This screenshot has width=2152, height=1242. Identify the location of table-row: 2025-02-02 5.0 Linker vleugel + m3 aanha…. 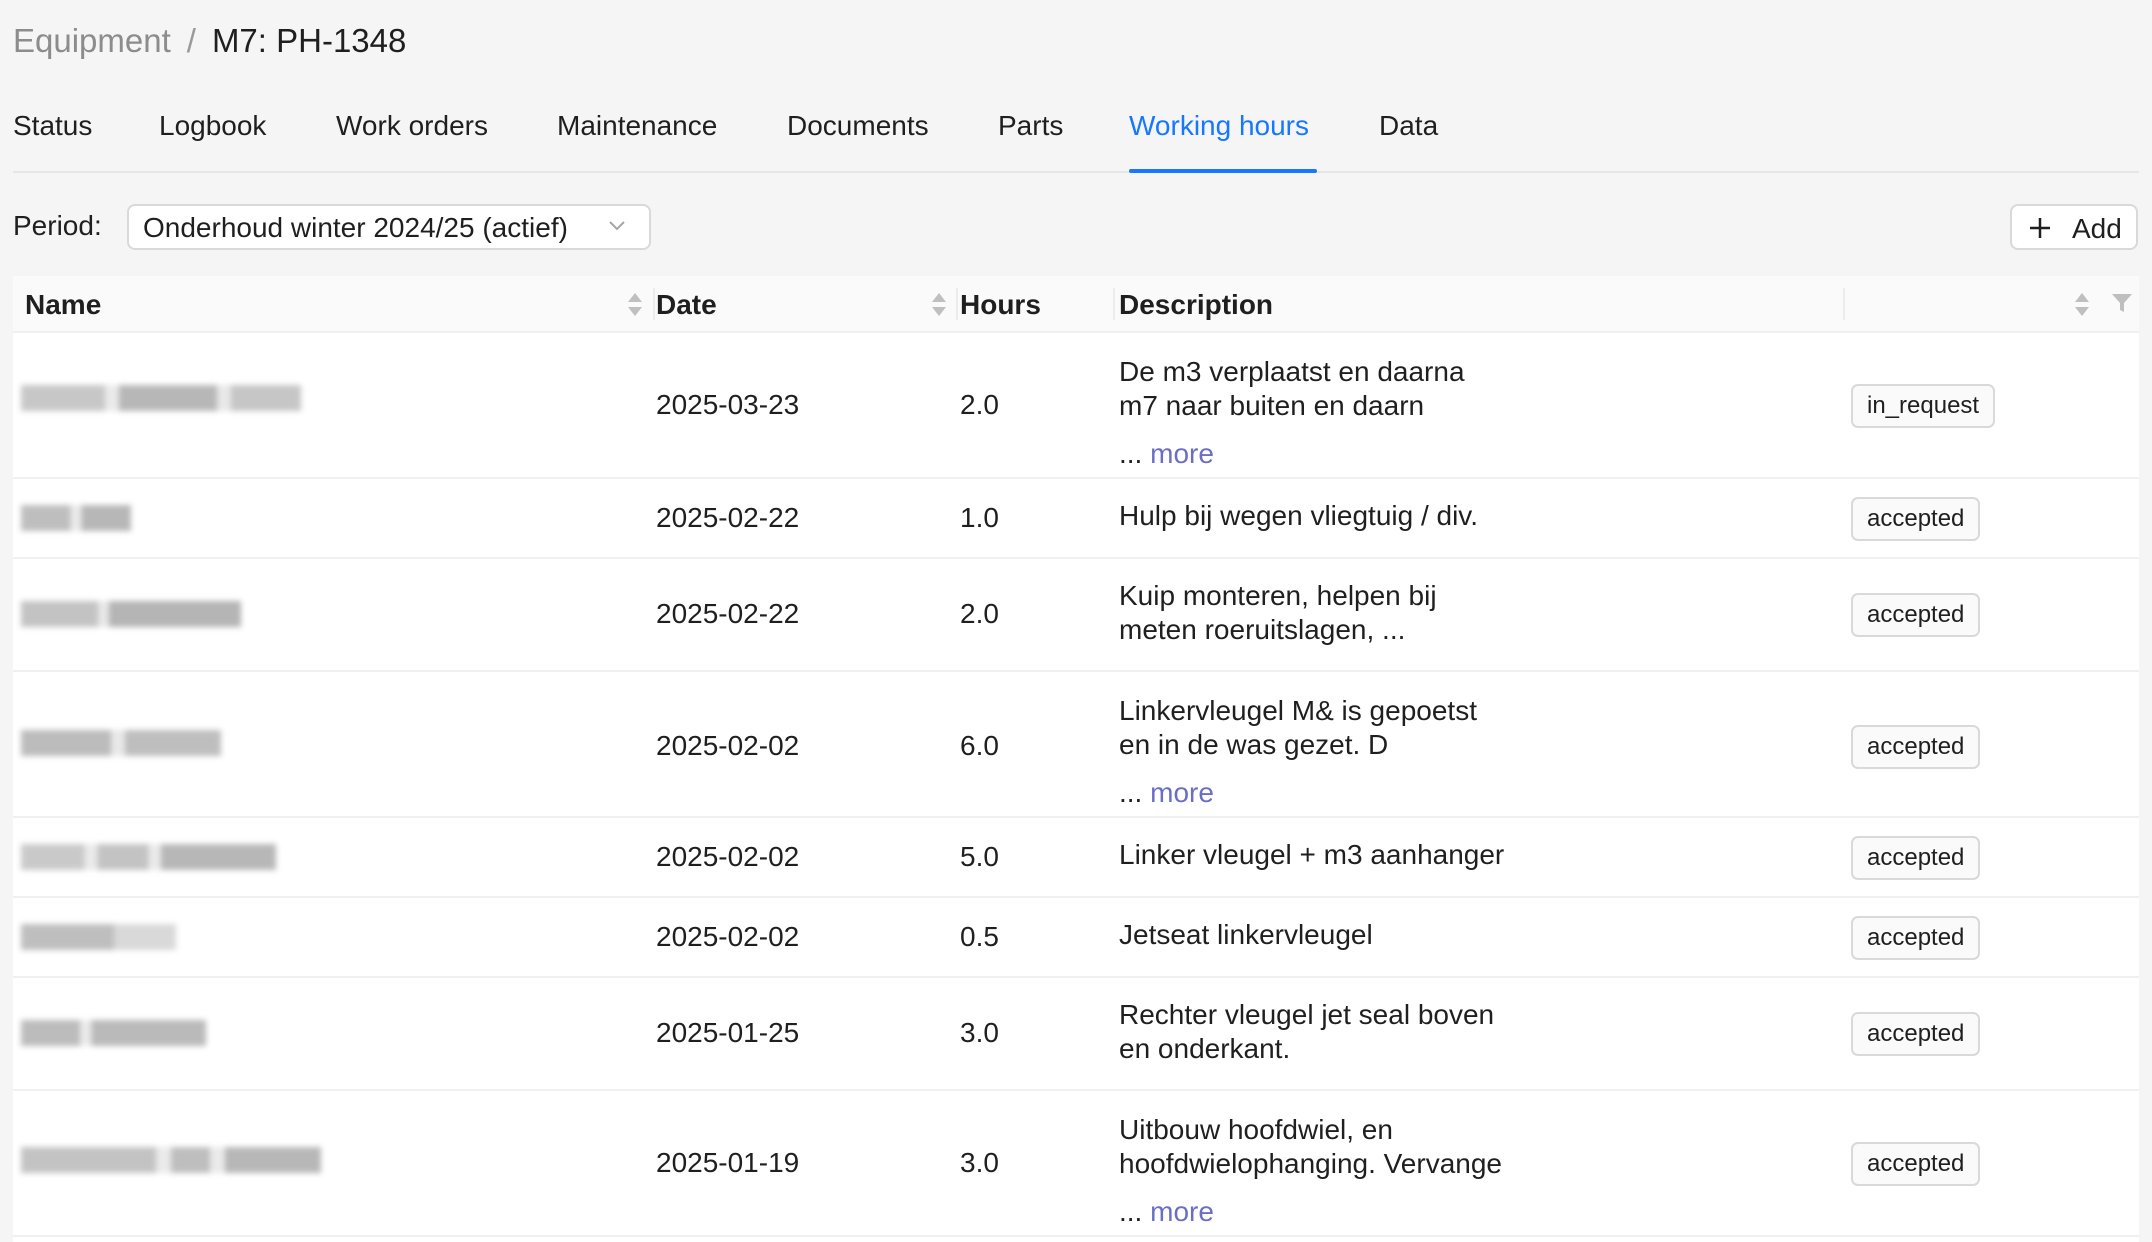
(1076, 858).